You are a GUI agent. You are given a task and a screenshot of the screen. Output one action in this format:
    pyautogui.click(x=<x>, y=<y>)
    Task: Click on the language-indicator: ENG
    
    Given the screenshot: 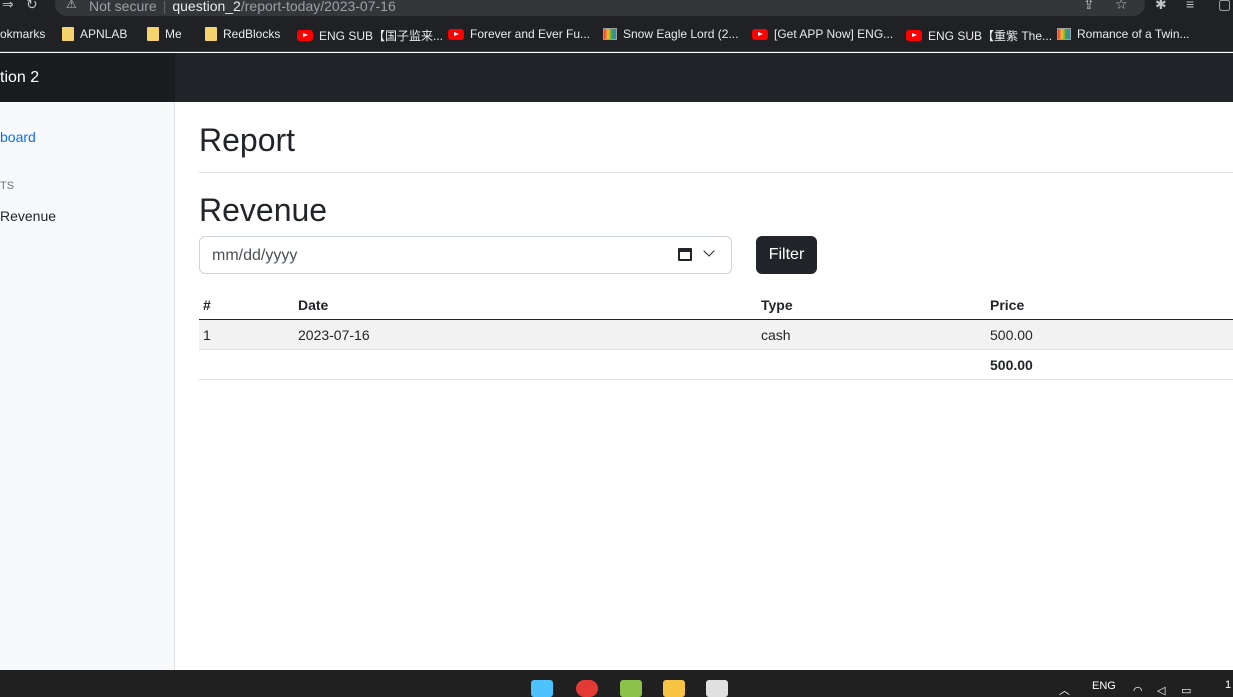 What is the action you would take?
    pyautogui.click(x=1104, y=686)
    